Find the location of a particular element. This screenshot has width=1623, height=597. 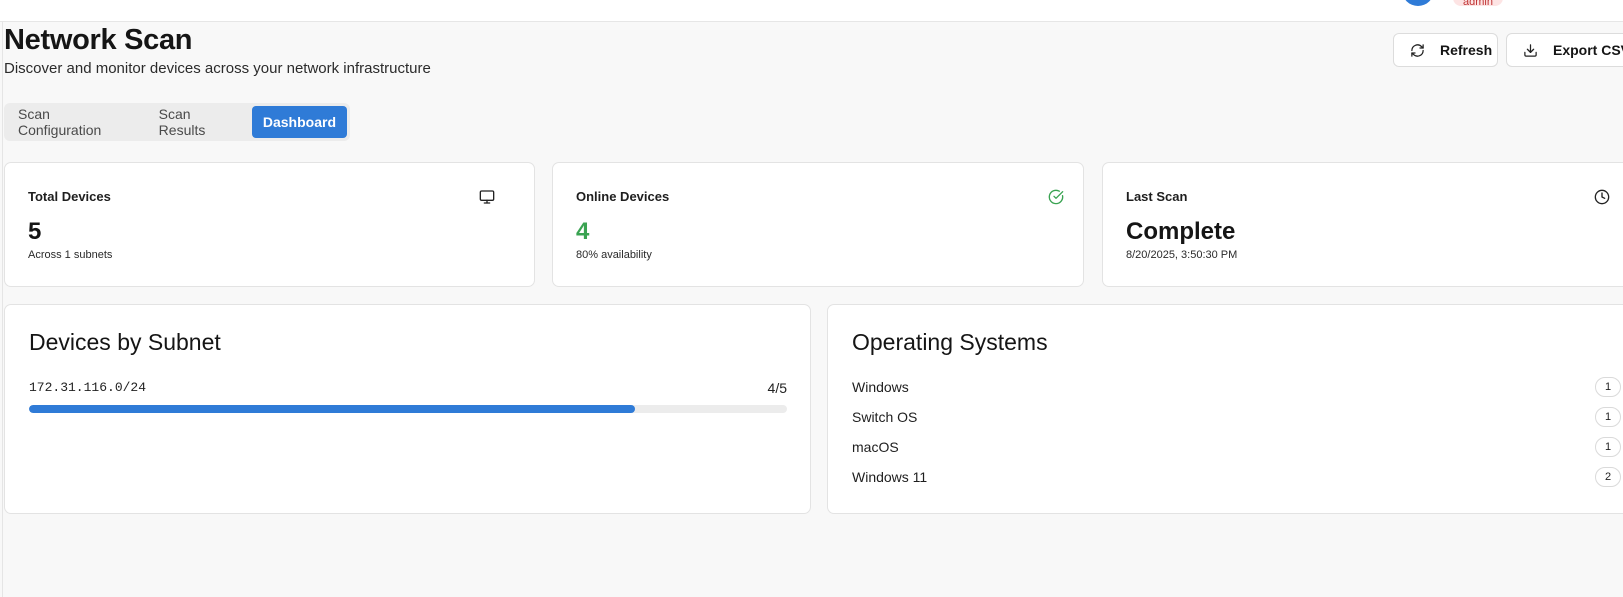

refresh-button: Refresh is located at coordinates (1445, 50).